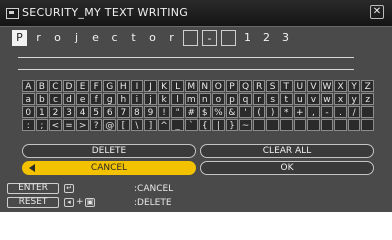  Describe the element at coordinates (286, 112) in the screenshot. I see `keyboard-key: *` at that location.